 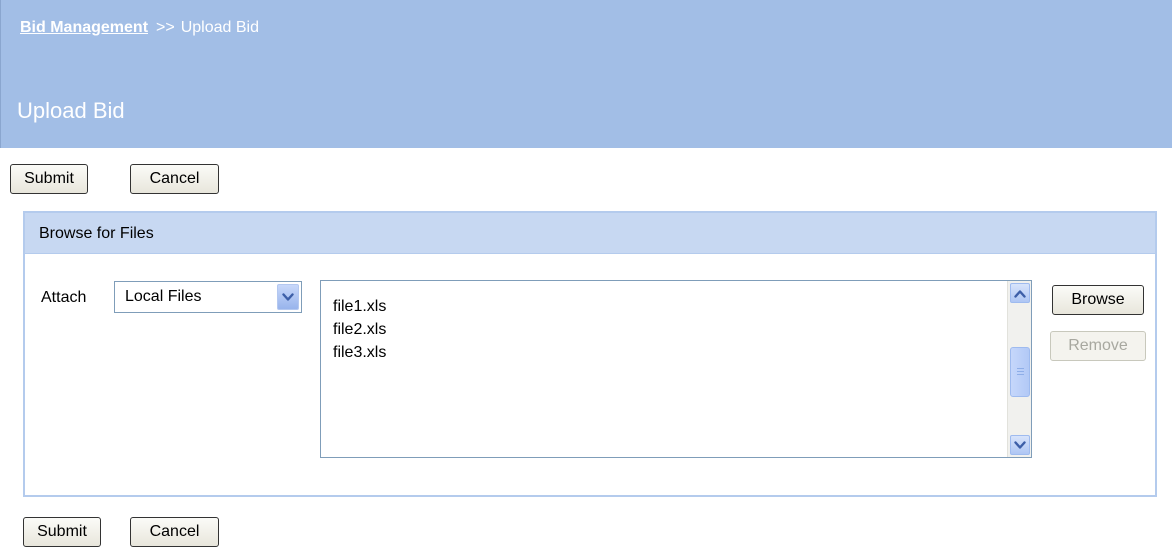 I want to click on file-list: file1.xls file2.xls file3.xls, so click(x=359, y=329).